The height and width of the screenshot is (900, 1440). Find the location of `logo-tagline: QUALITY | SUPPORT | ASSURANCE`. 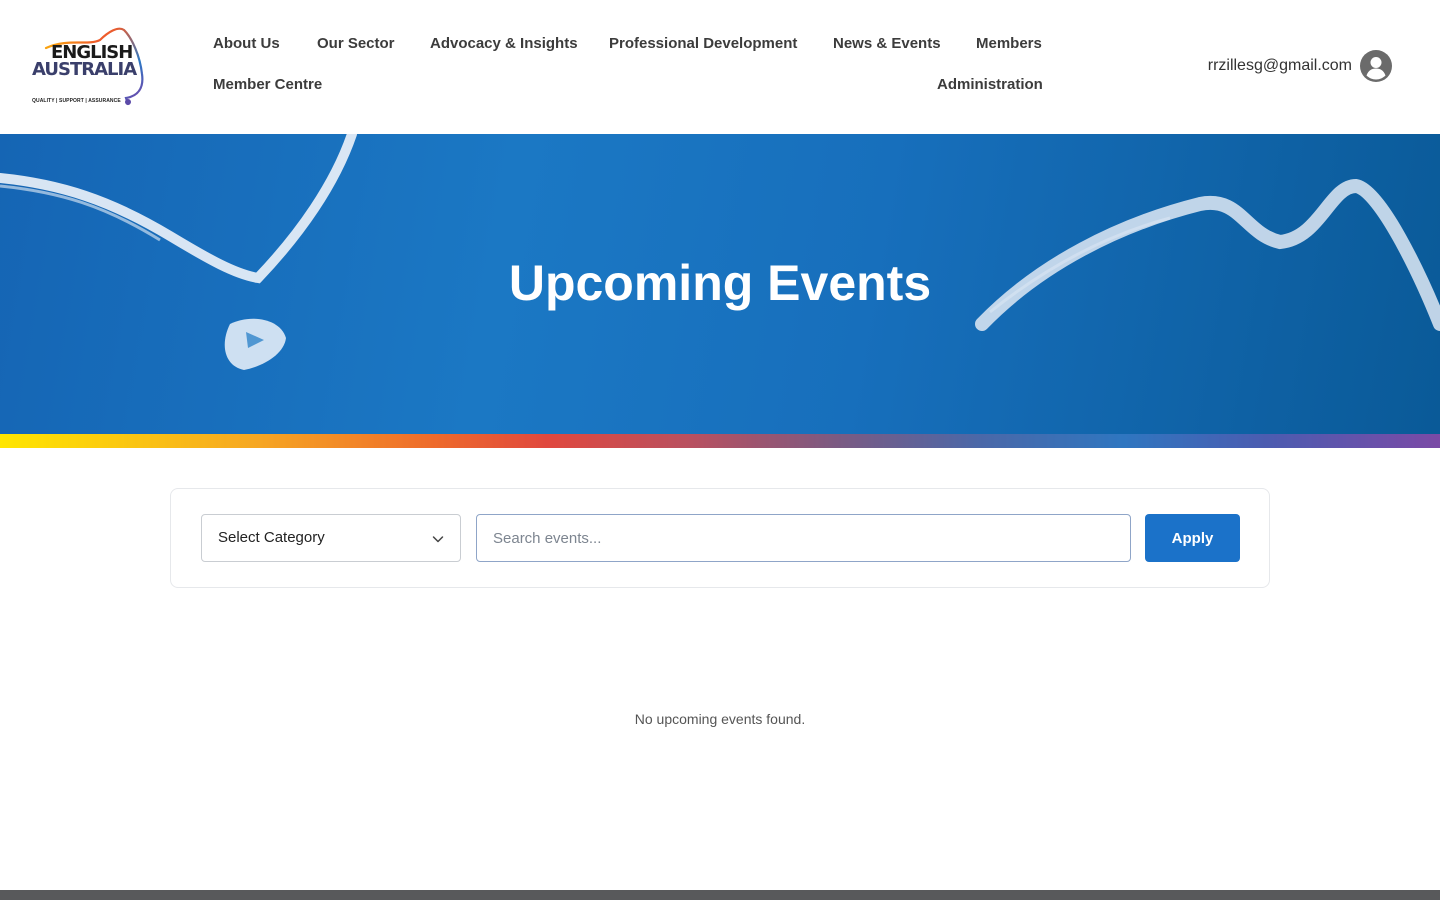

logo-tagline: QUALITY | SUPPORT | ASSURANCE is located at coordinates (76, 101).